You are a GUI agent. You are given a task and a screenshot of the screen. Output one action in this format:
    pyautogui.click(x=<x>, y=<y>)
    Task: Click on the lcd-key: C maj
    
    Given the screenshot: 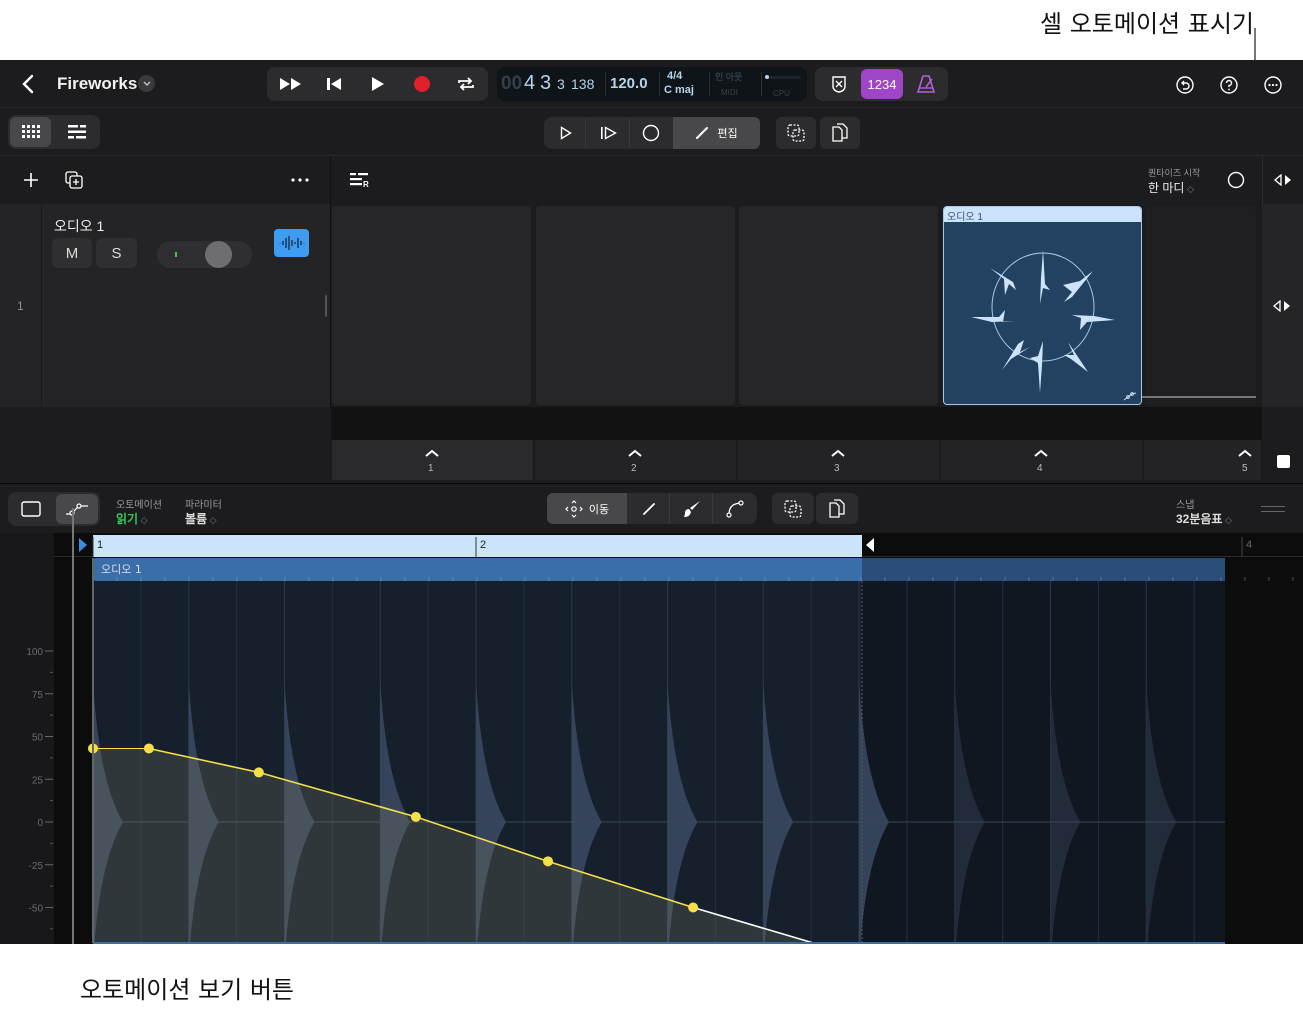 What is the action you would take?
    pyautogui.click(x=679, y=90)
    